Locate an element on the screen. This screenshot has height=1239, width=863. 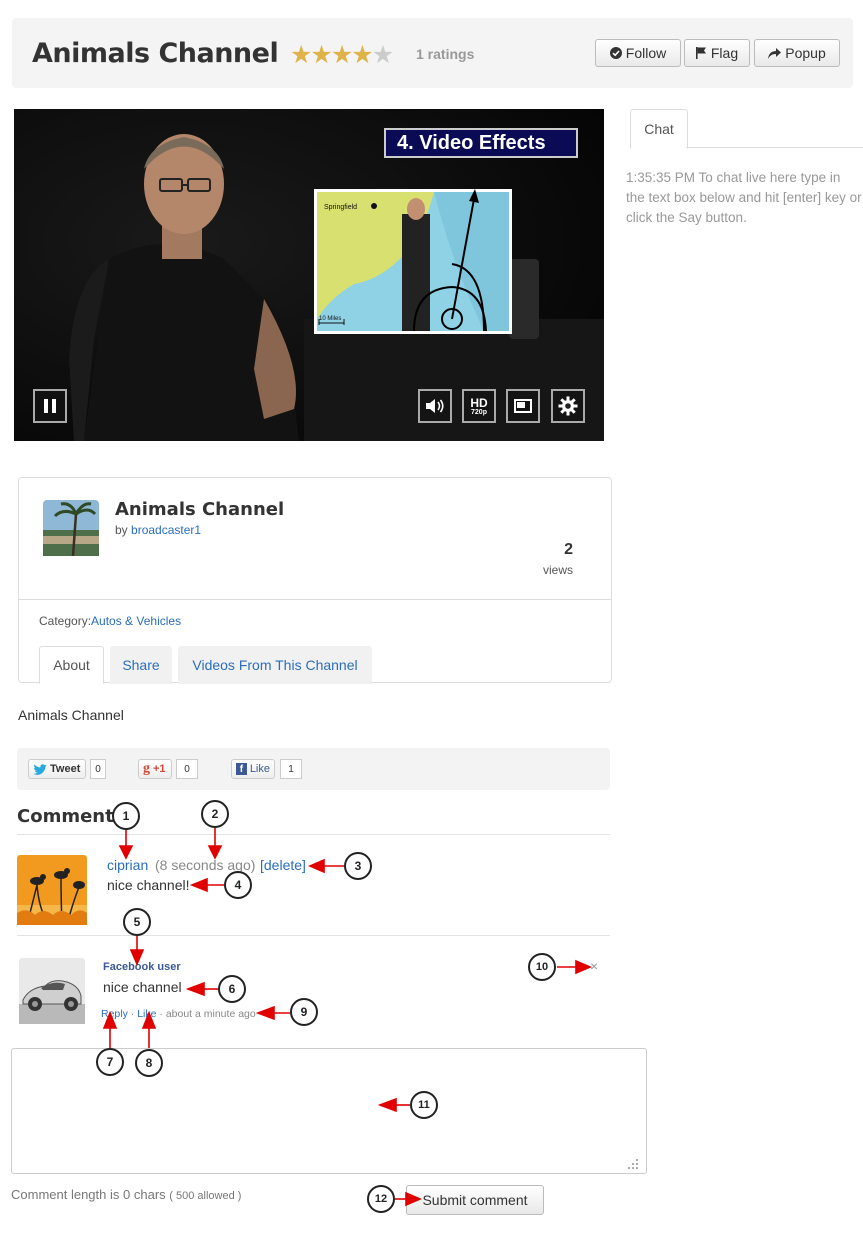
tab-share: Share is located at coordinates (141, 665).